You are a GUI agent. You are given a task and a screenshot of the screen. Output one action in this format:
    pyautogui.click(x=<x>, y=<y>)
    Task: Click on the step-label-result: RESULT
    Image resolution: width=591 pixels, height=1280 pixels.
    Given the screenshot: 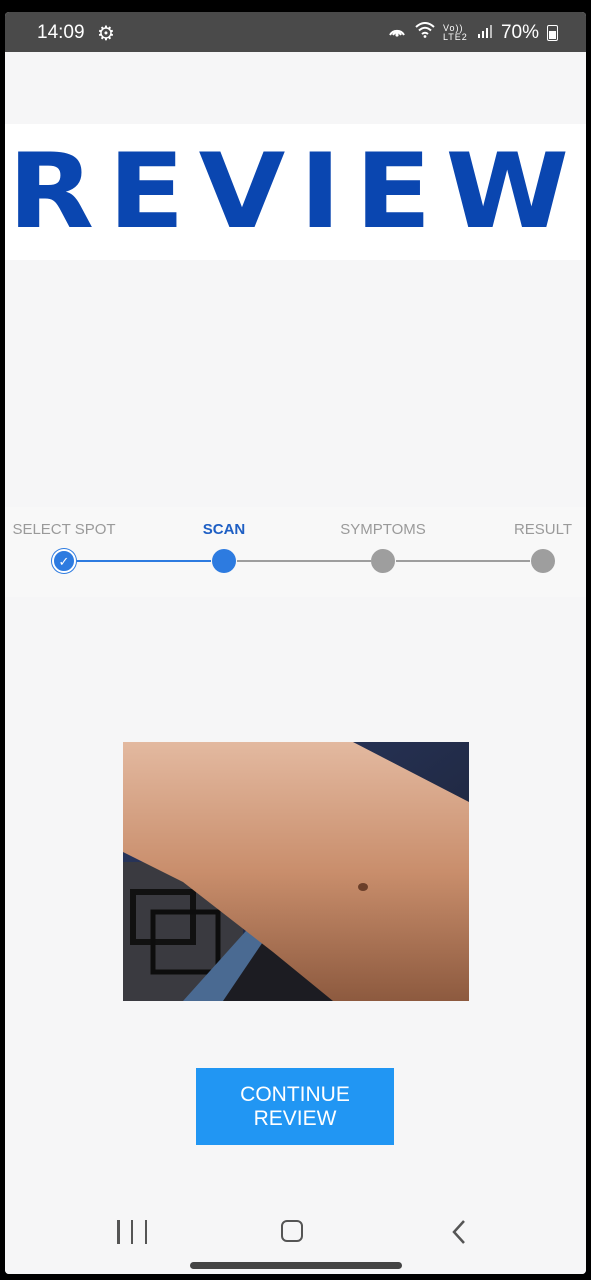 What is the action you would take?
    pyautogui.click(x=543, y=529)
    